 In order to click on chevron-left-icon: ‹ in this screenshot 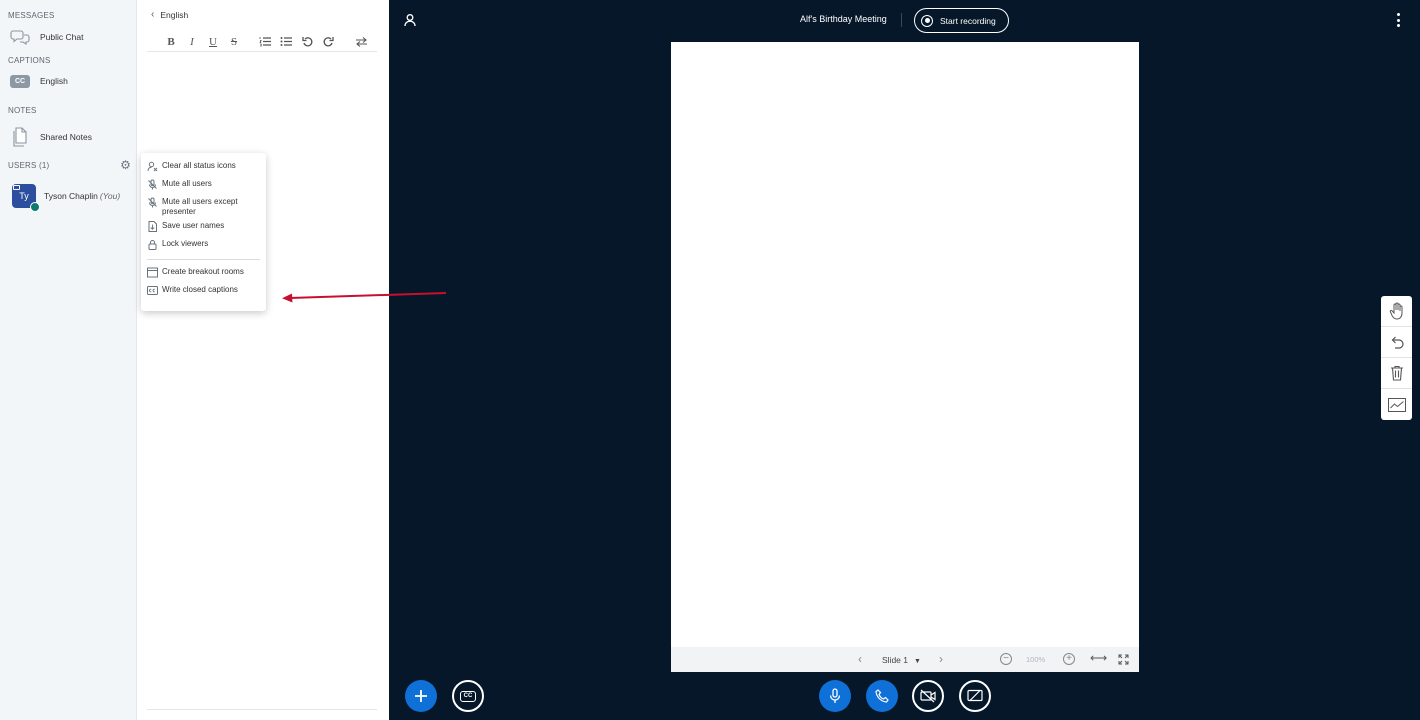, I will do `click(153, 14)`.